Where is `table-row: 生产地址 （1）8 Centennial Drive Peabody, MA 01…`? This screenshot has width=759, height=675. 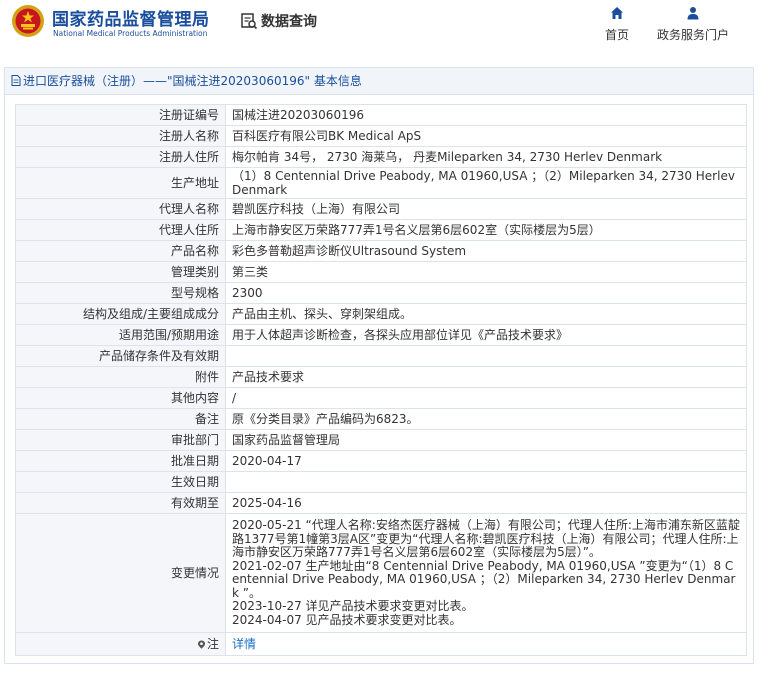
table-row: 生产地址 （1）8 Centennial Drive Peabody, MA 01… is located at coordinates (381, 183).